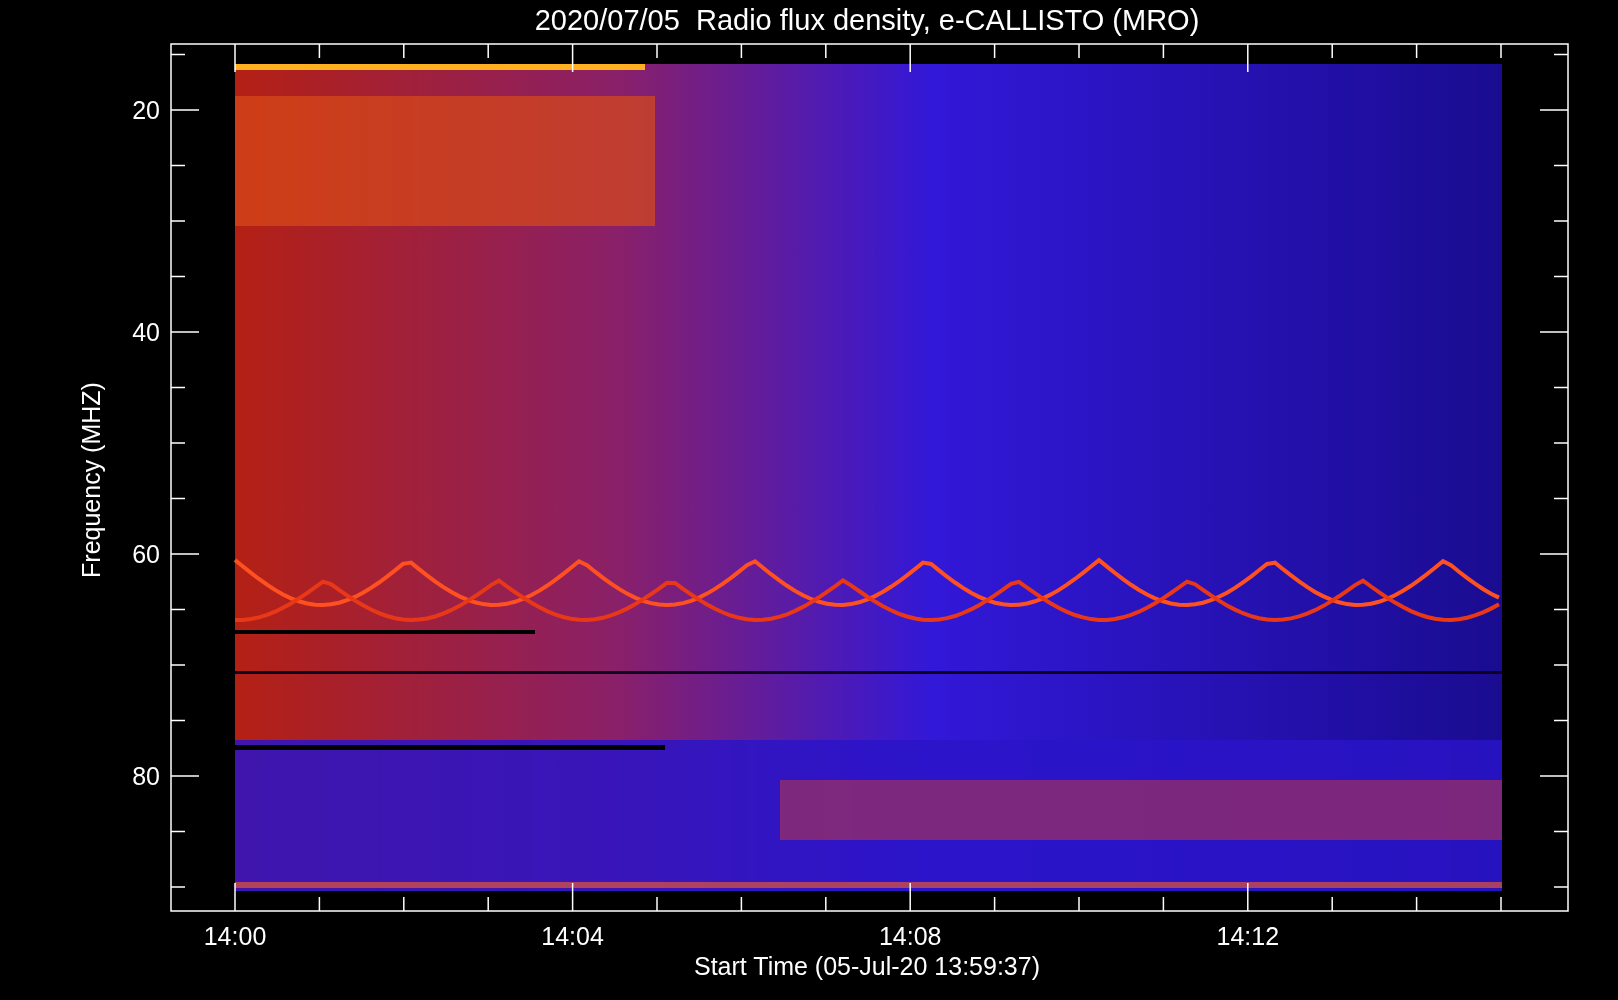 This screenshot has height=1000, width=1618. Describe the element at coordinates (867, 966) in the screenshot. I see `x-axis-label: Start Time (05-Jul-20 13:59:37)` at that location.